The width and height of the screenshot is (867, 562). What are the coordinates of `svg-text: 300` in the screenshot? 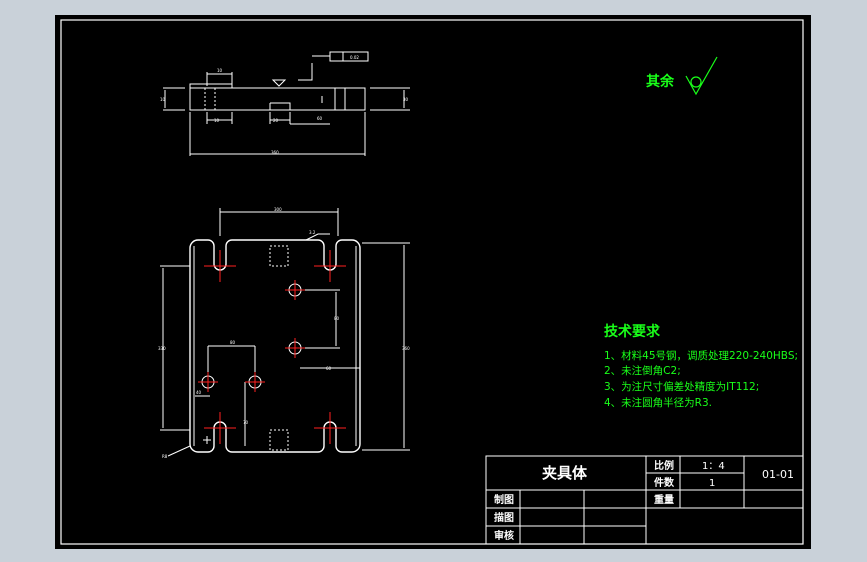 It's located at (278, 209).